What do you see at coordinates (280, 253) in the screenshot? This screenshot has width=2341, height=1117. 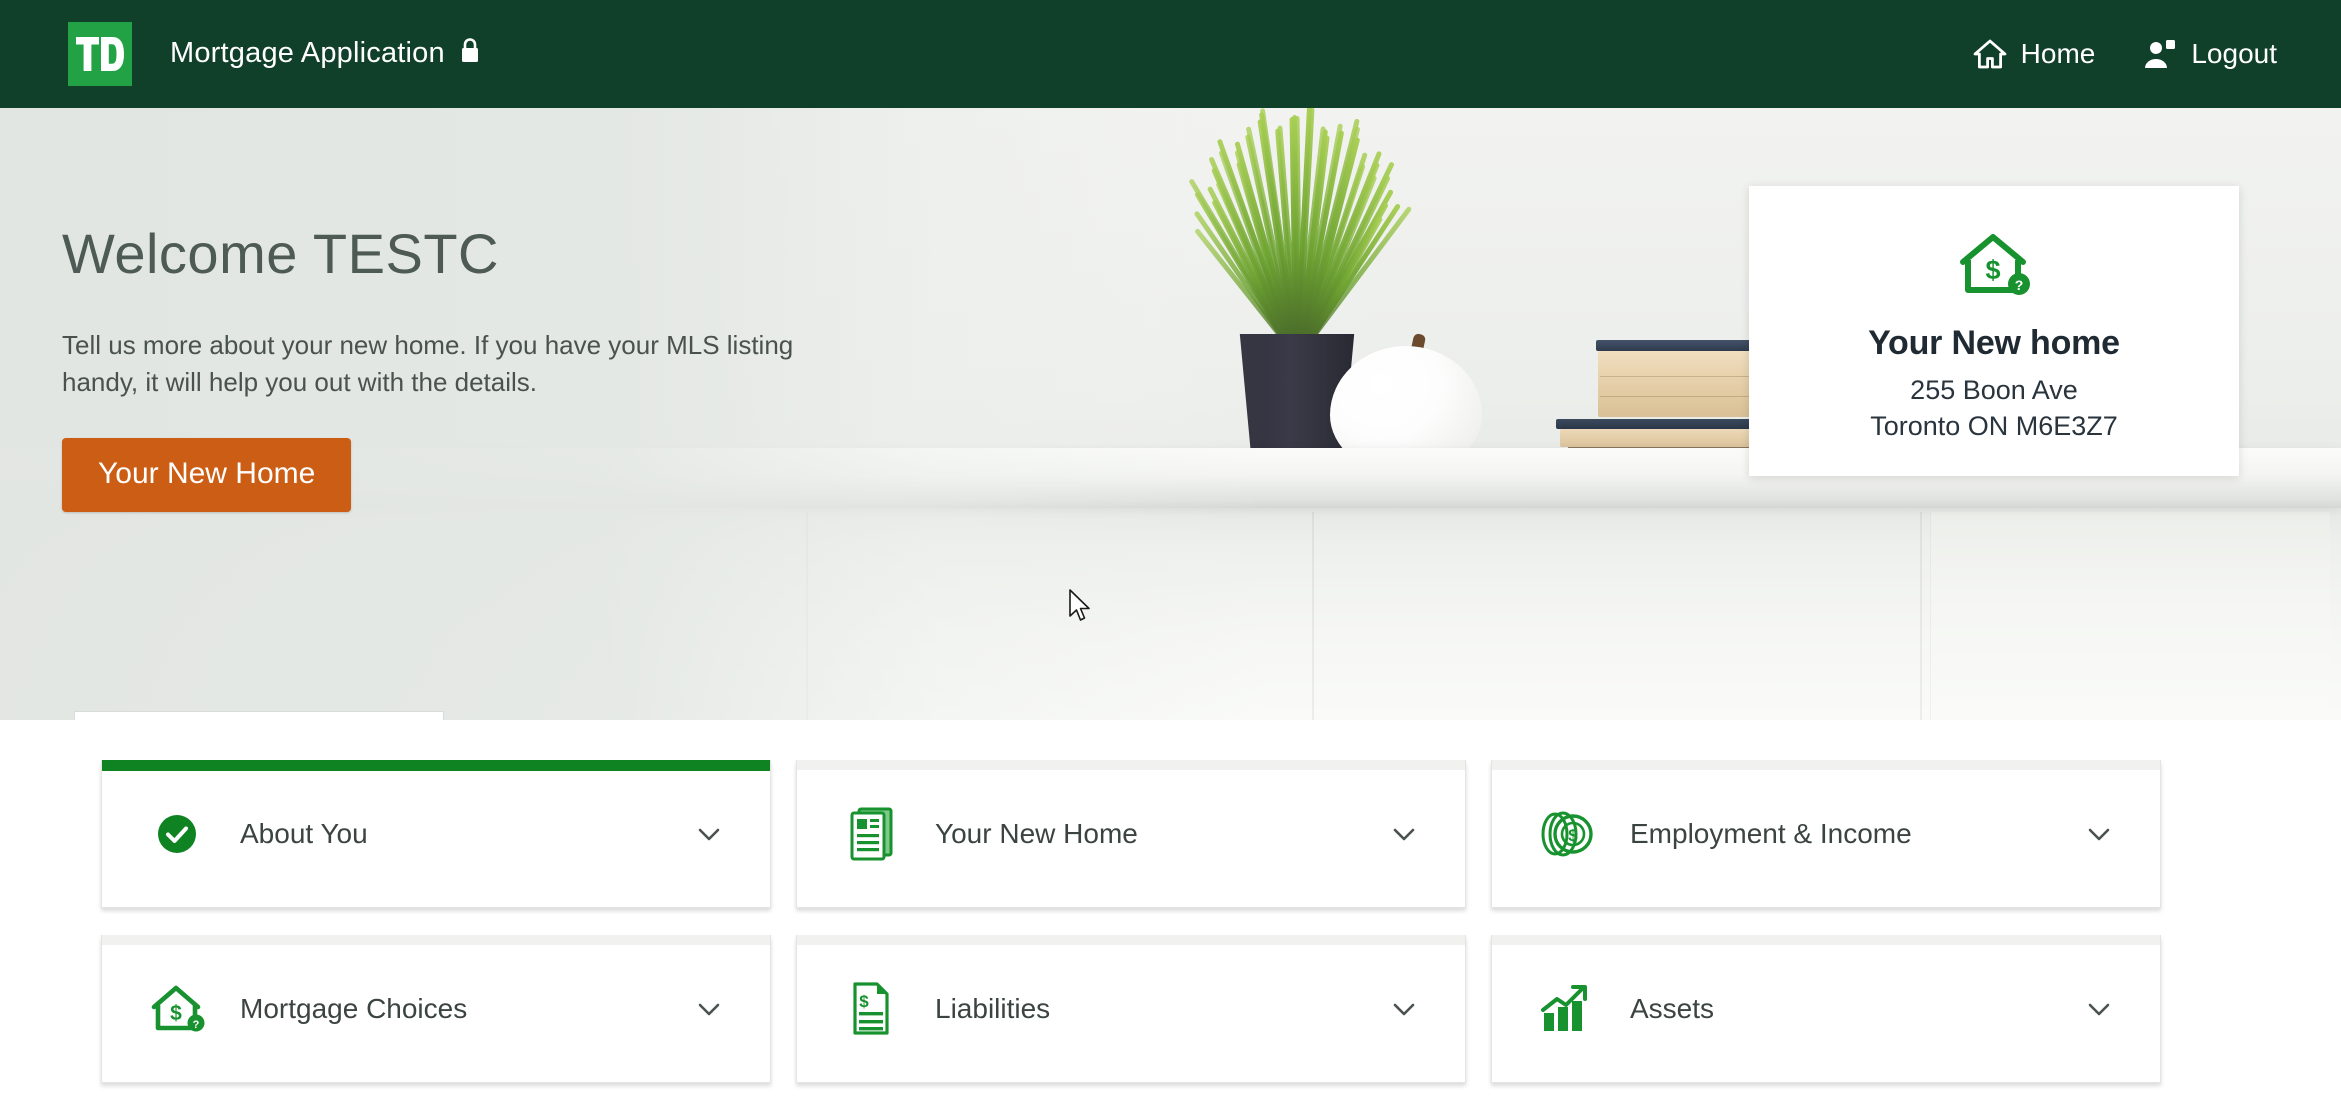 I see `page-title: Welcome TESTC` at bounding box center [280, 253].